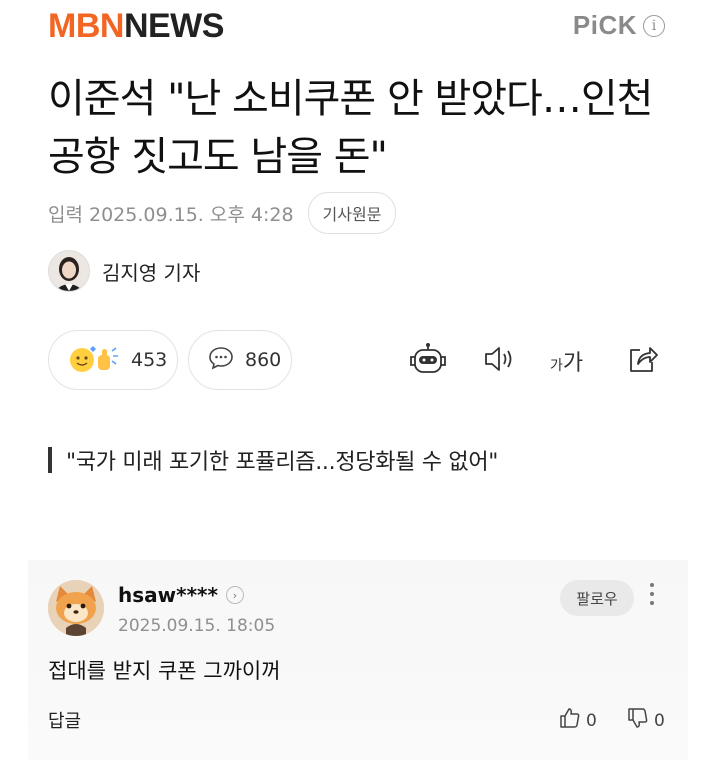  I want to click on follow-button: 팔로우, so click(597, 598).